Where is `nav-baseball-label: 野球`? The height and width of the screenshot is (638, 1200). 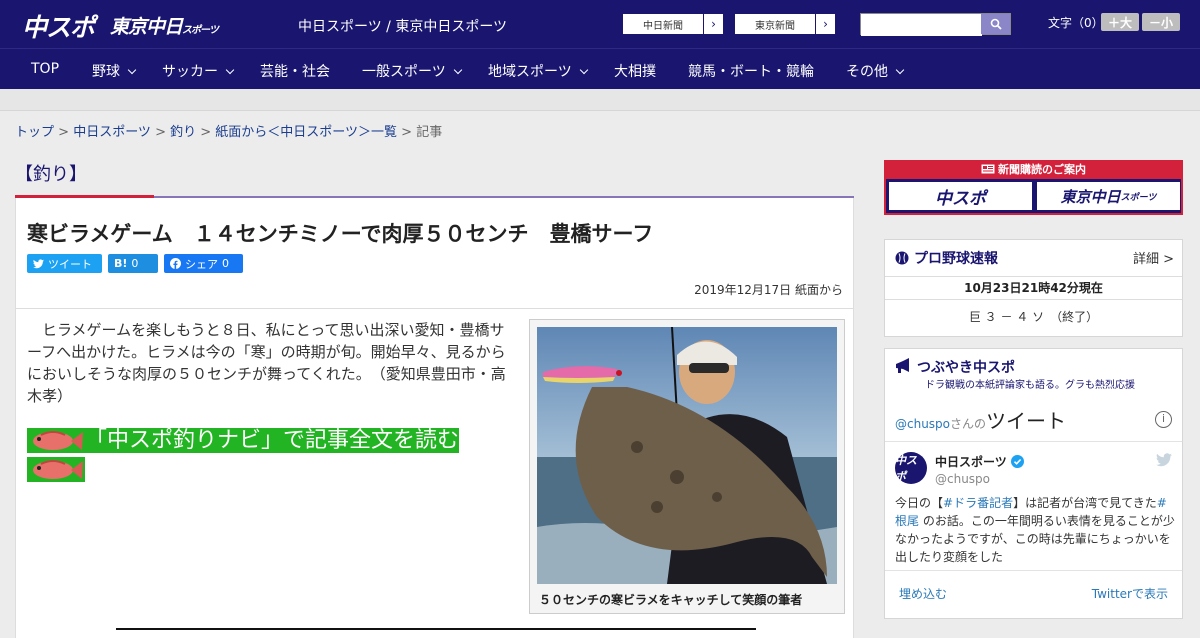
nav-baseball-label: 野球 is located at coordinates (106, 72).